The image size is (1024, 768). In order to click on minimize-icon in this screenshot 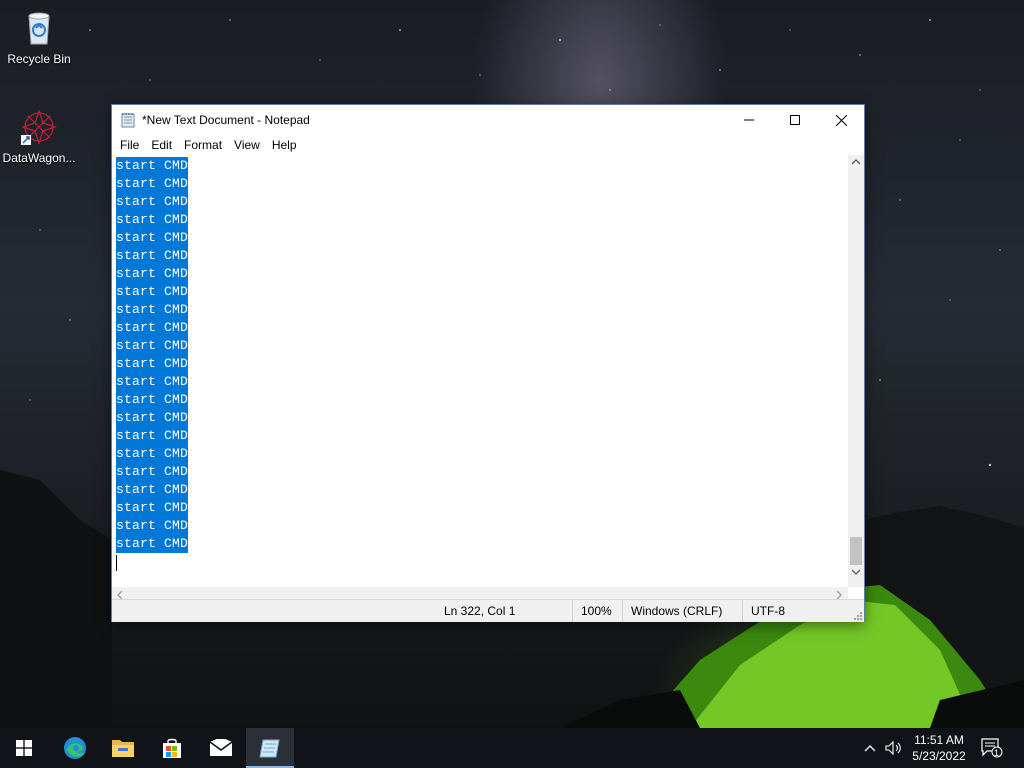, I will do `click(749, 120)`.